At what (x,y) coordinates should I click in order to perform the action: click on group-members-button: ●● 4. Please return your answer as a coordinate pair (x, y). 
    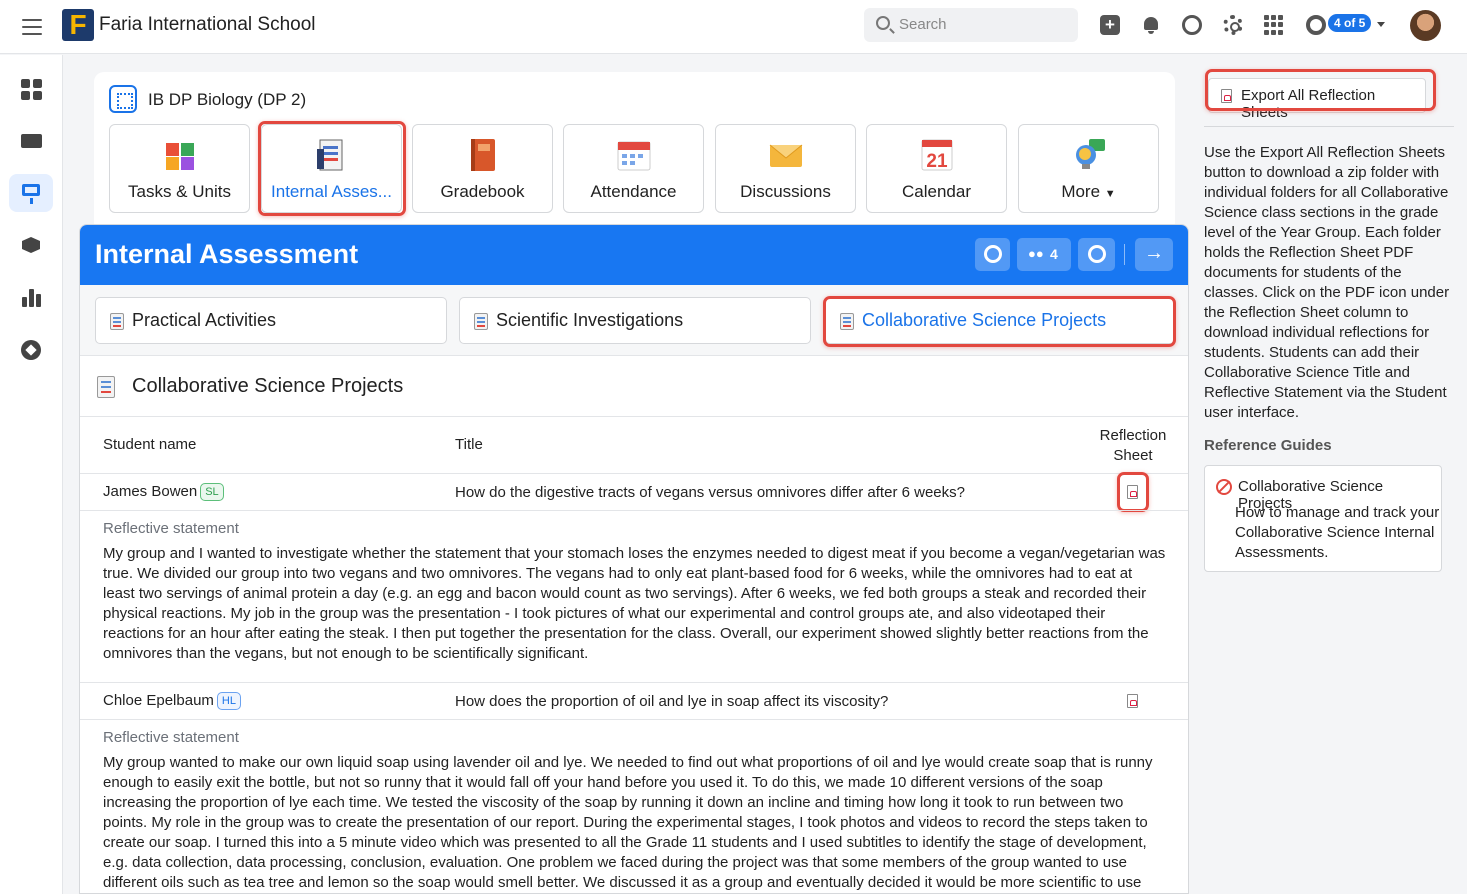
    Looking at the image, I should click on (1044, 254).